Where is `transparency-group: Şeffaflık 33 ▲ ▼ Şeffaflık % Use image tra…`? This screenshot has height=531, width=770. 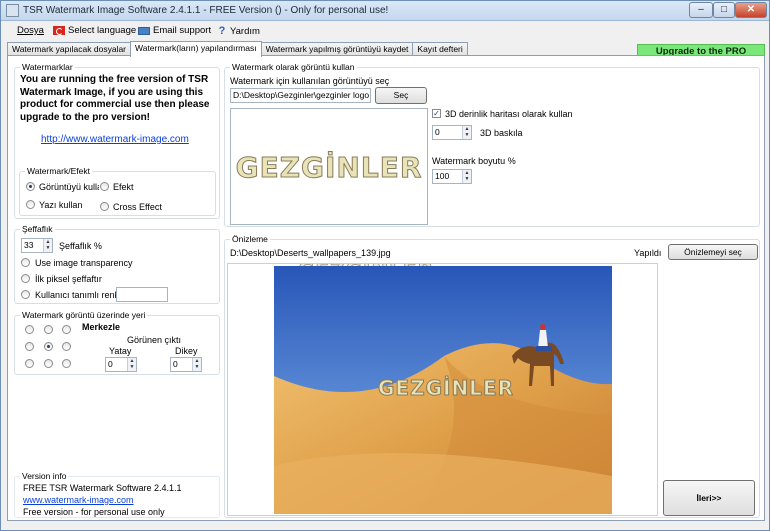 transparency-group: Şeffaflık 33 ▲ ▼ Şeffaflık % Use image tra… is located at coordinates (117, 264).